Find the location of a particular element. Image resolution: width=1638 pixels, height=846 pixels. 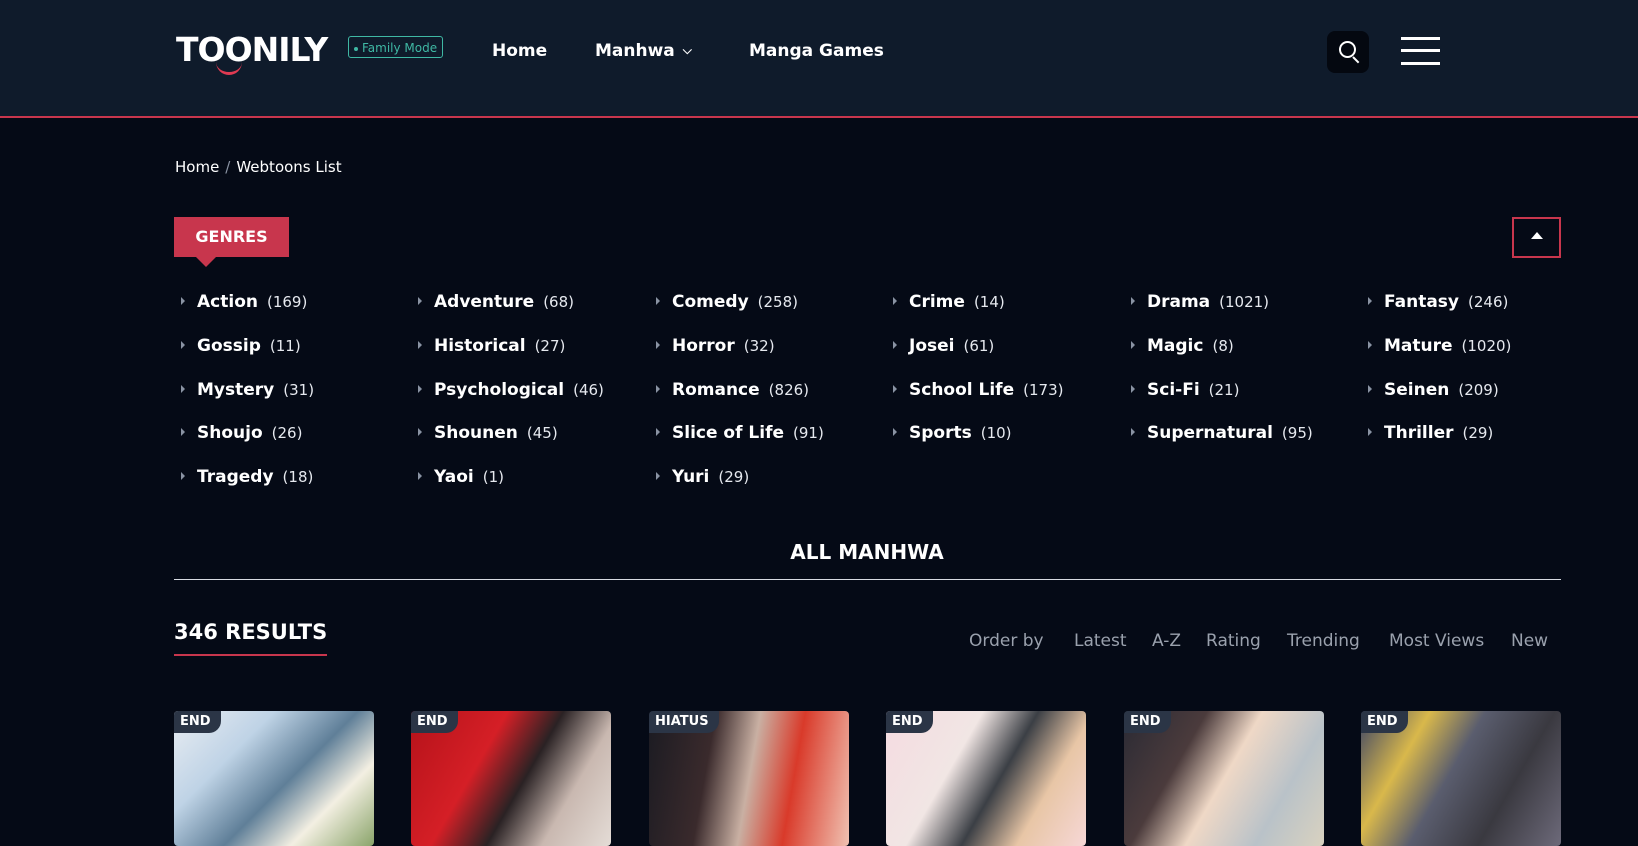

genre-count: (1021) is located at coordinates (1244, 302).